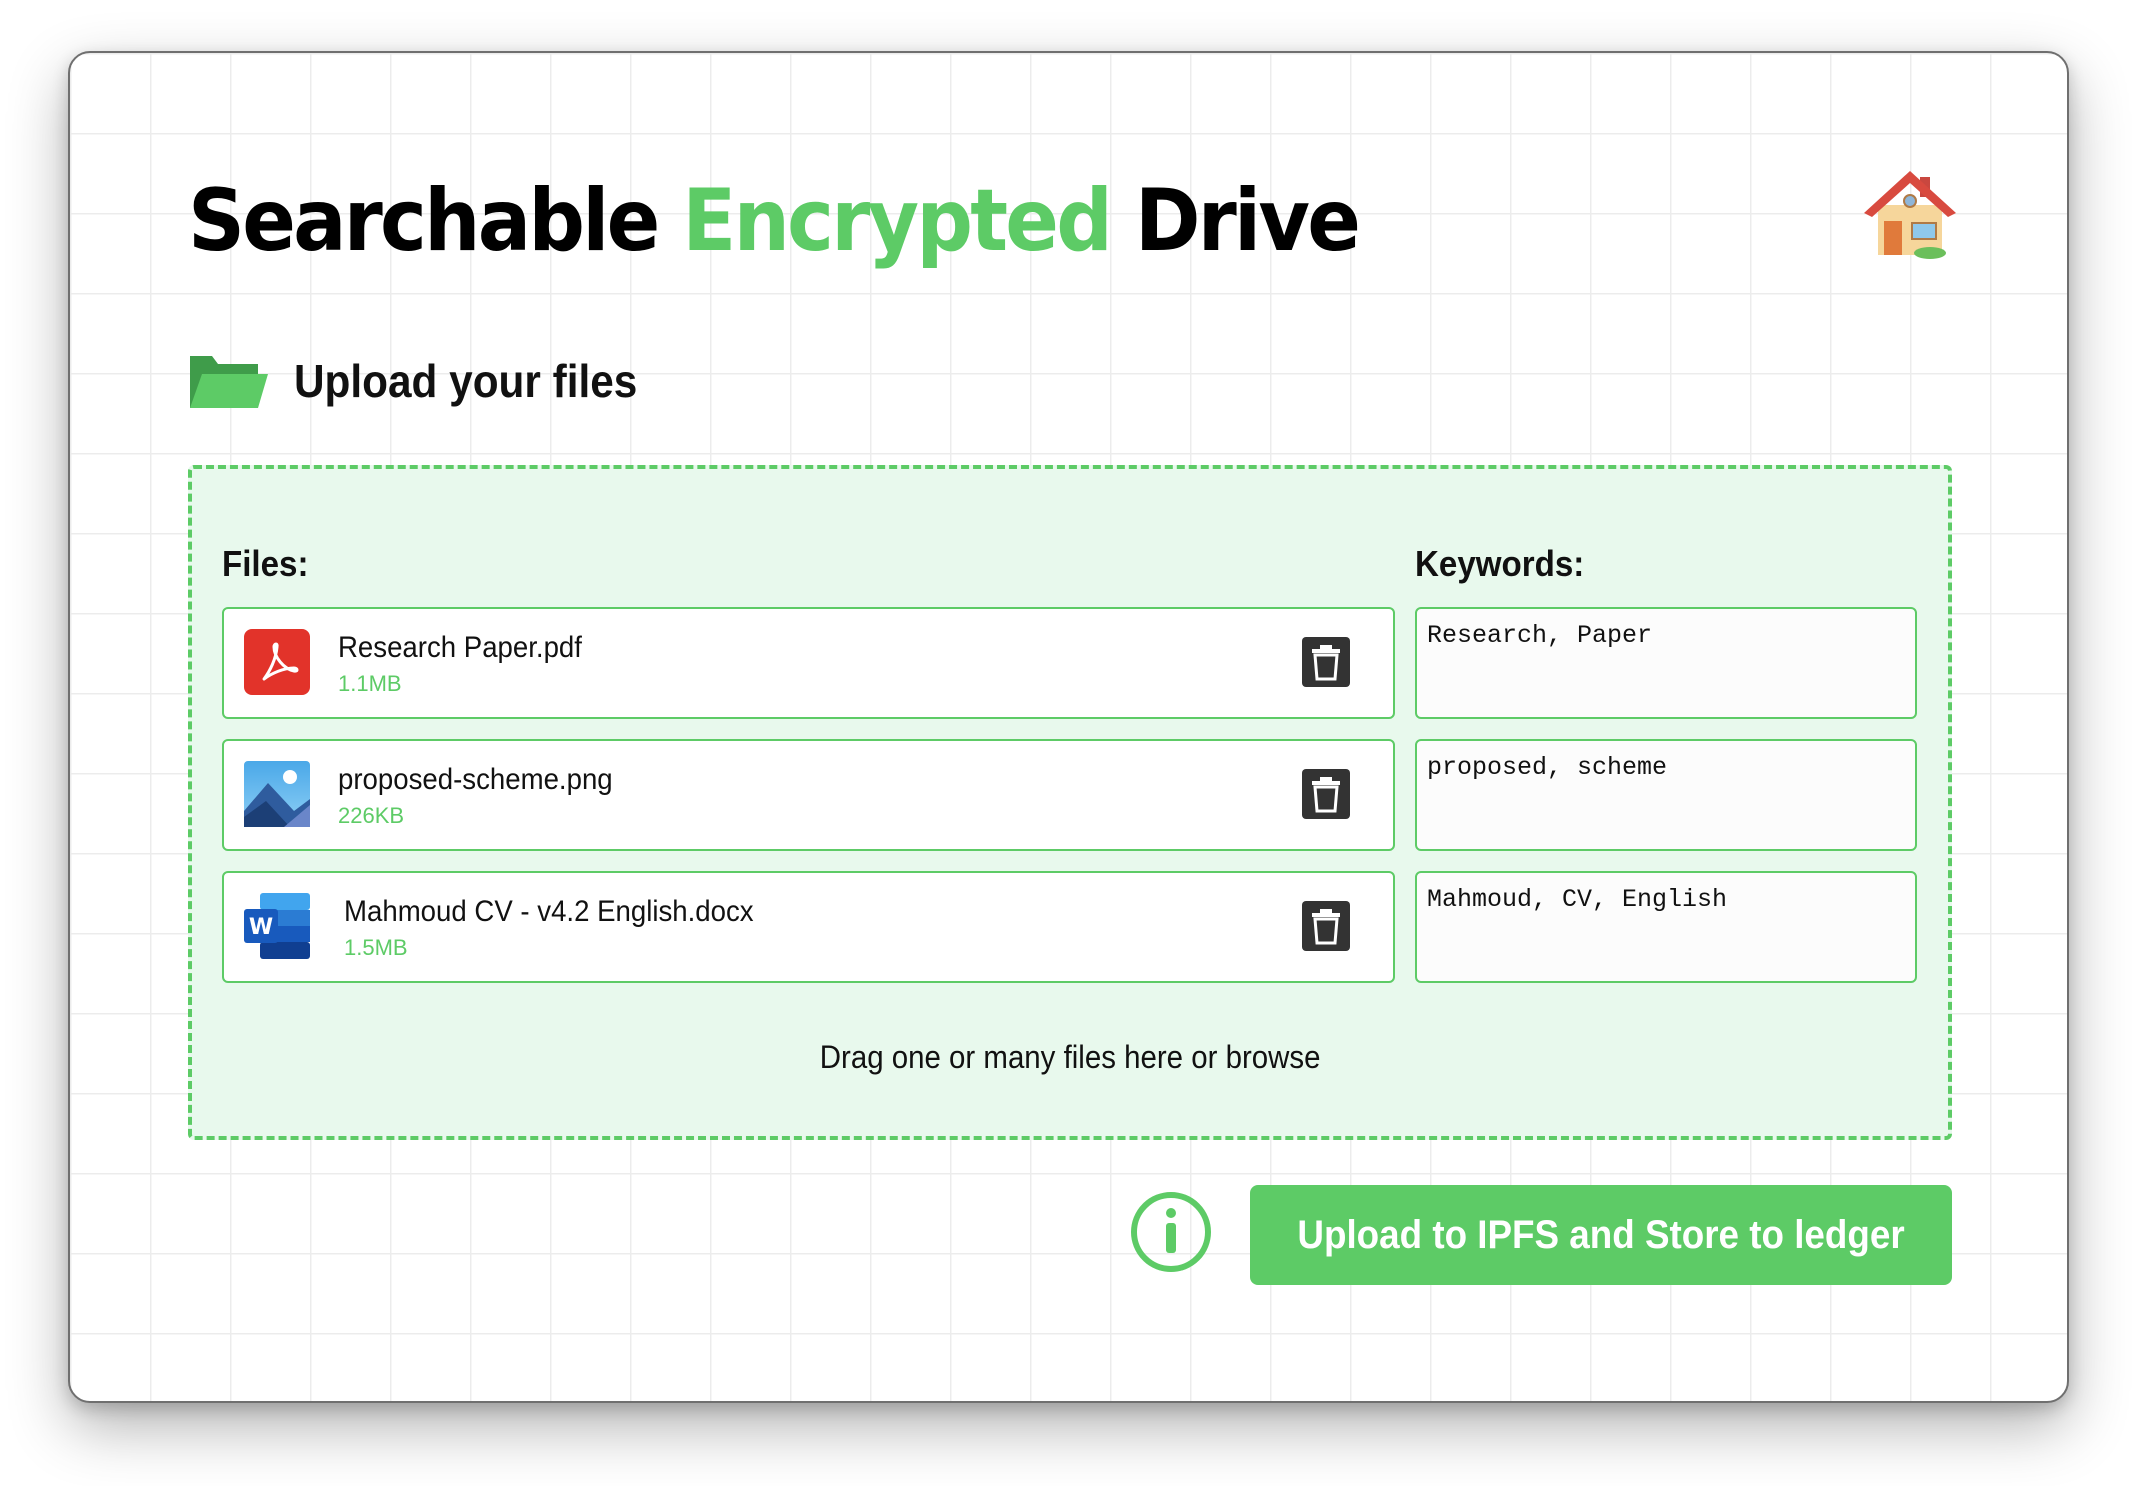 The height and width of the screenshot is (1486, 2136). I want to click on word-icon: W, so click(277, 926).